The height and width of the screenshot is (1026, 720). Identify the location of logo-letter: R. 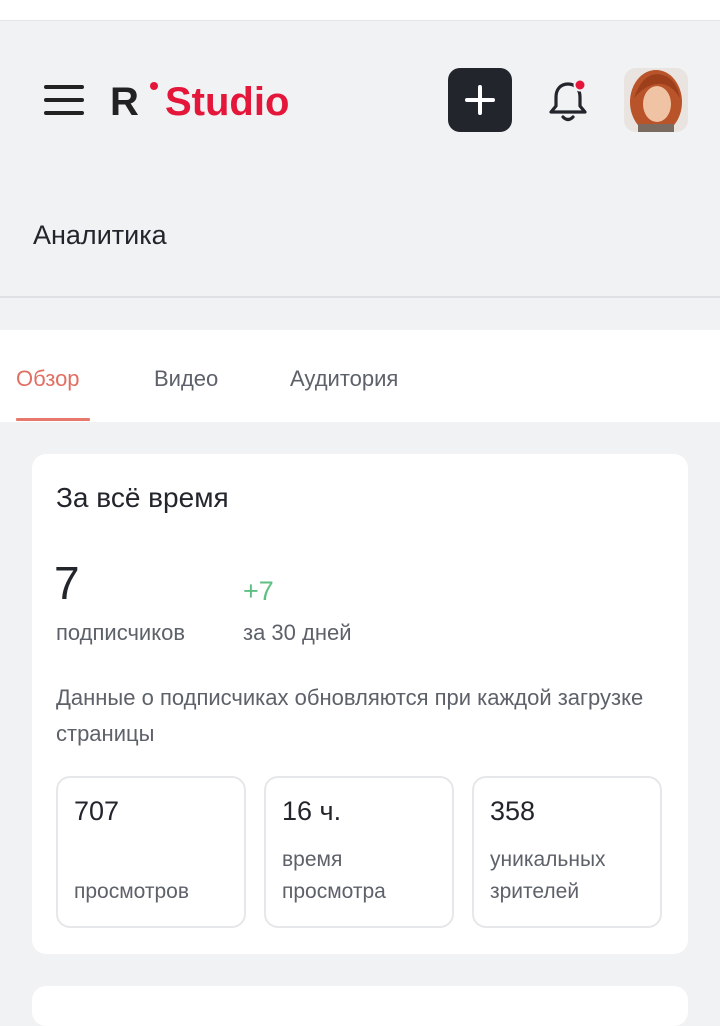
(124, 102).